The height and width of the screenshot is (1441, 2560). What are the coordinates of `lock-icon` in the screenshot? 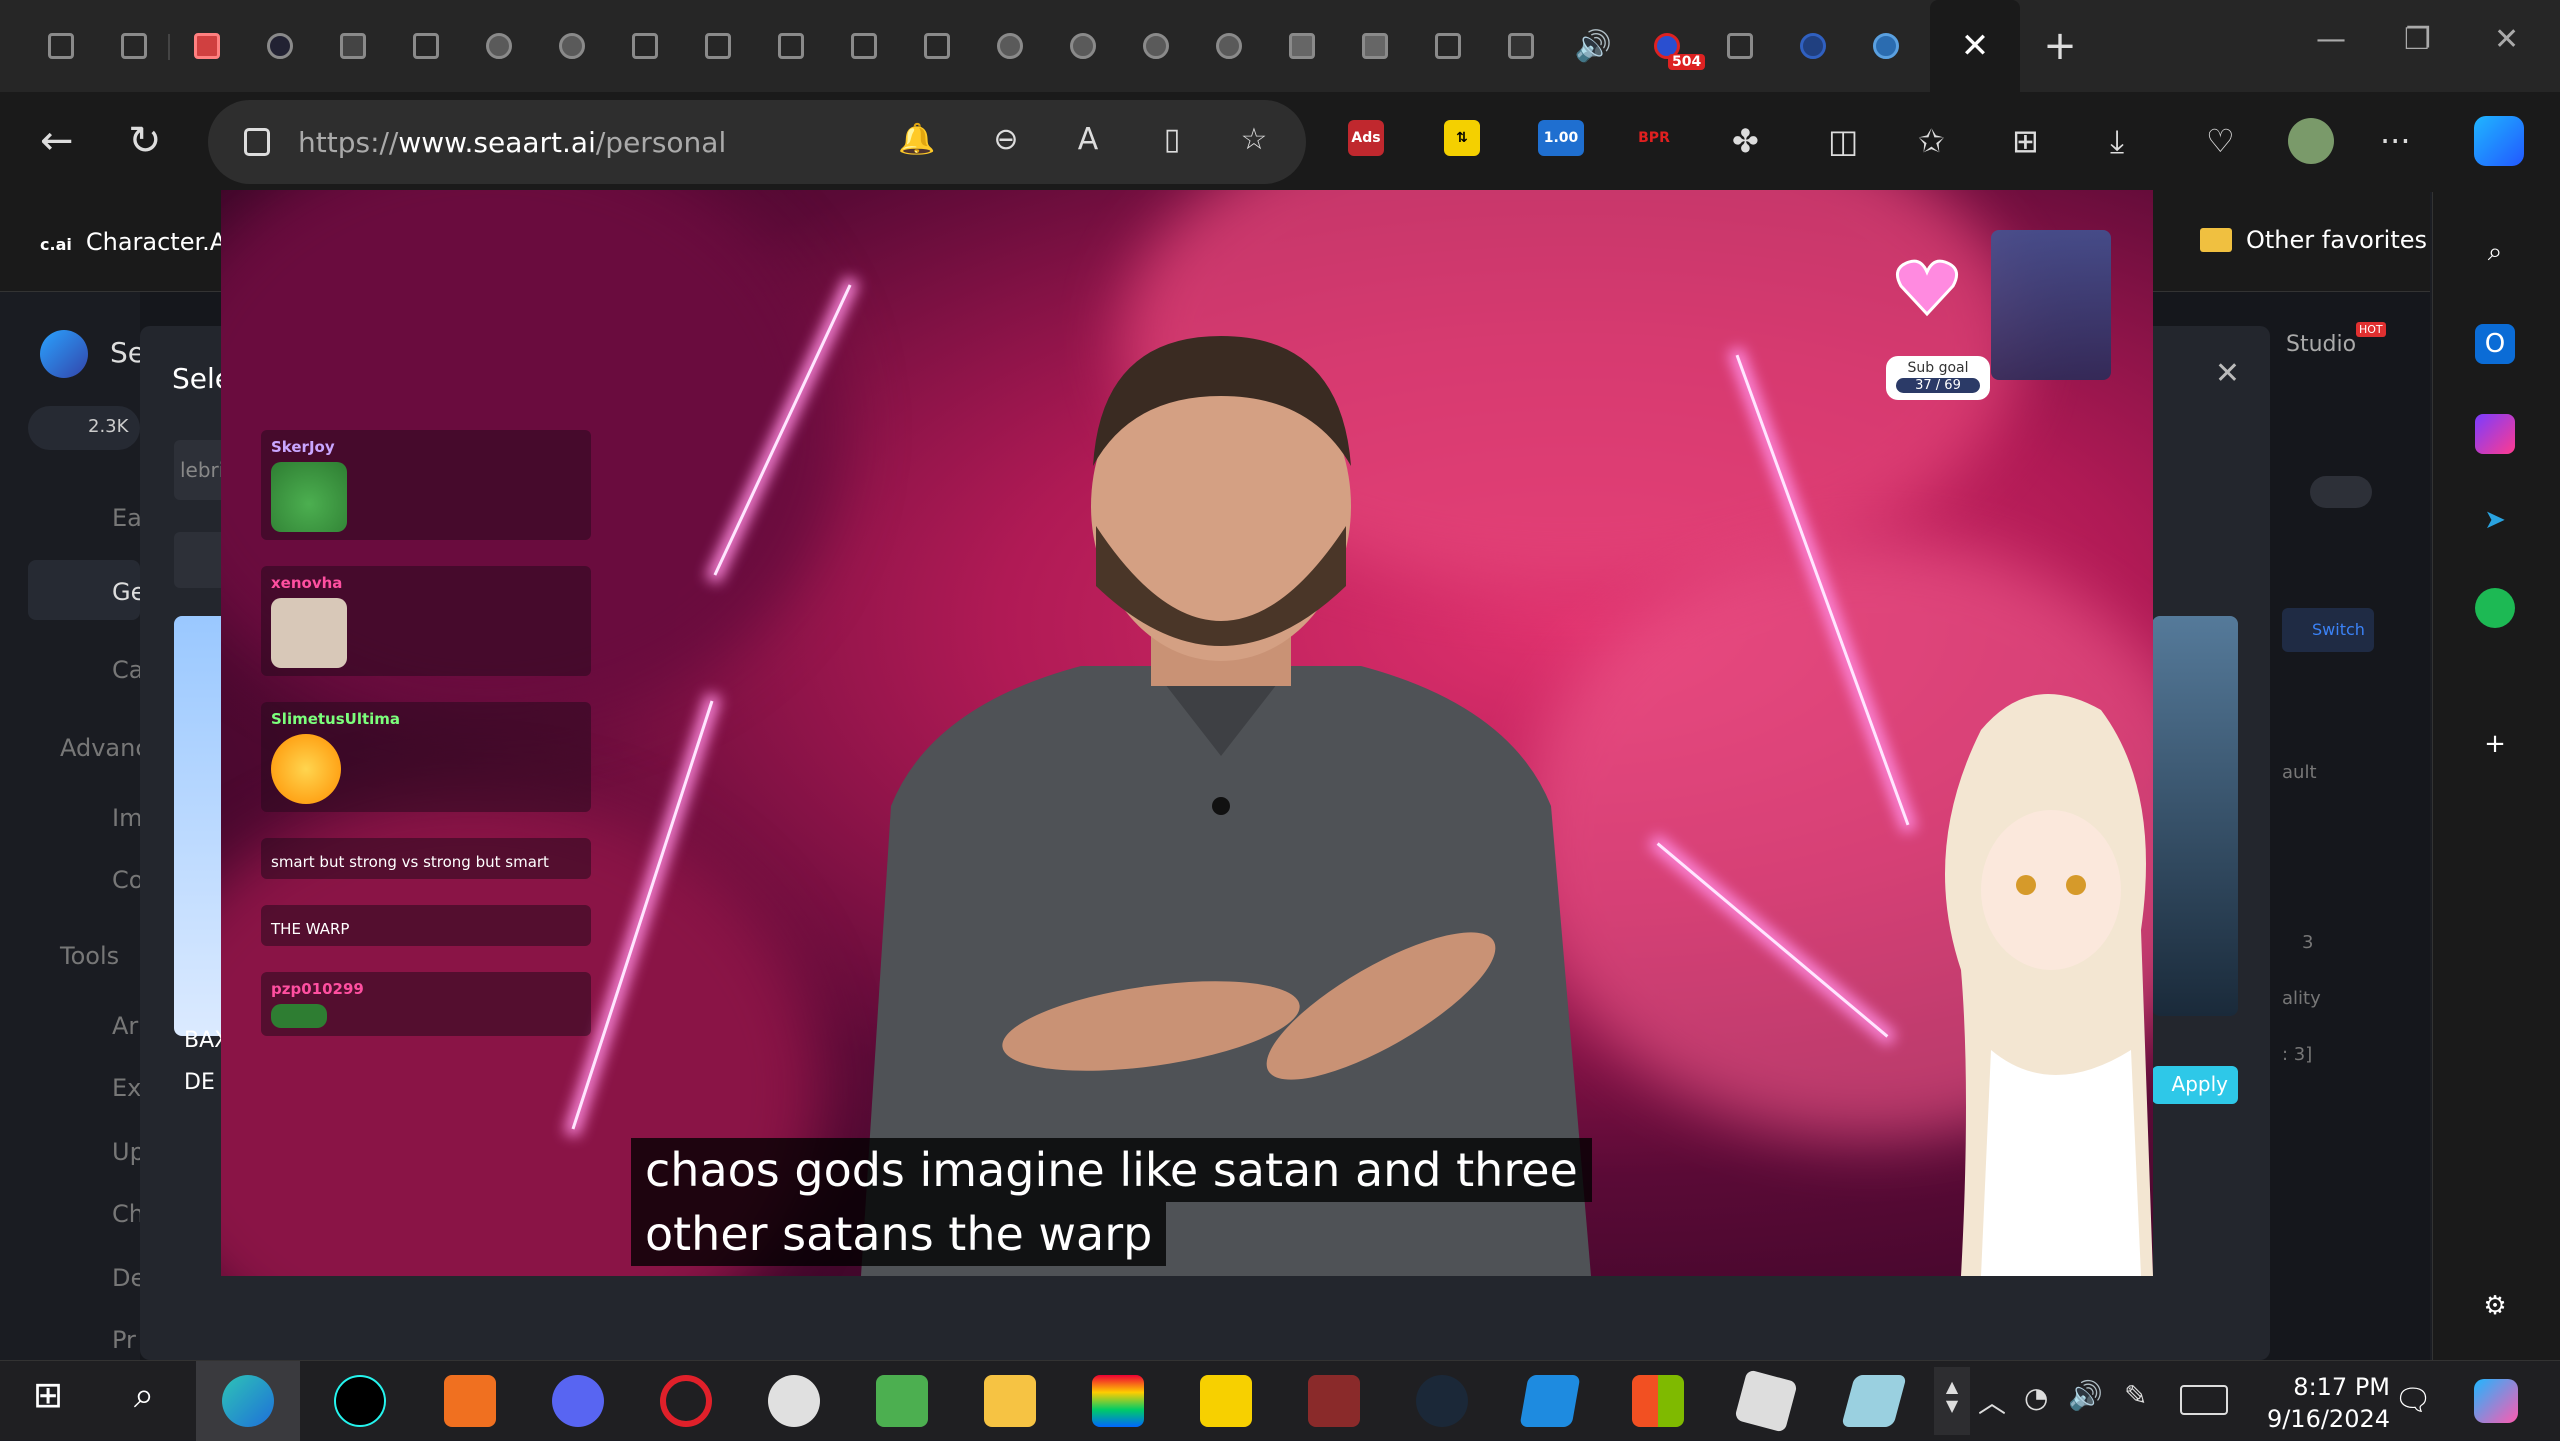 It's located at (257, 142).